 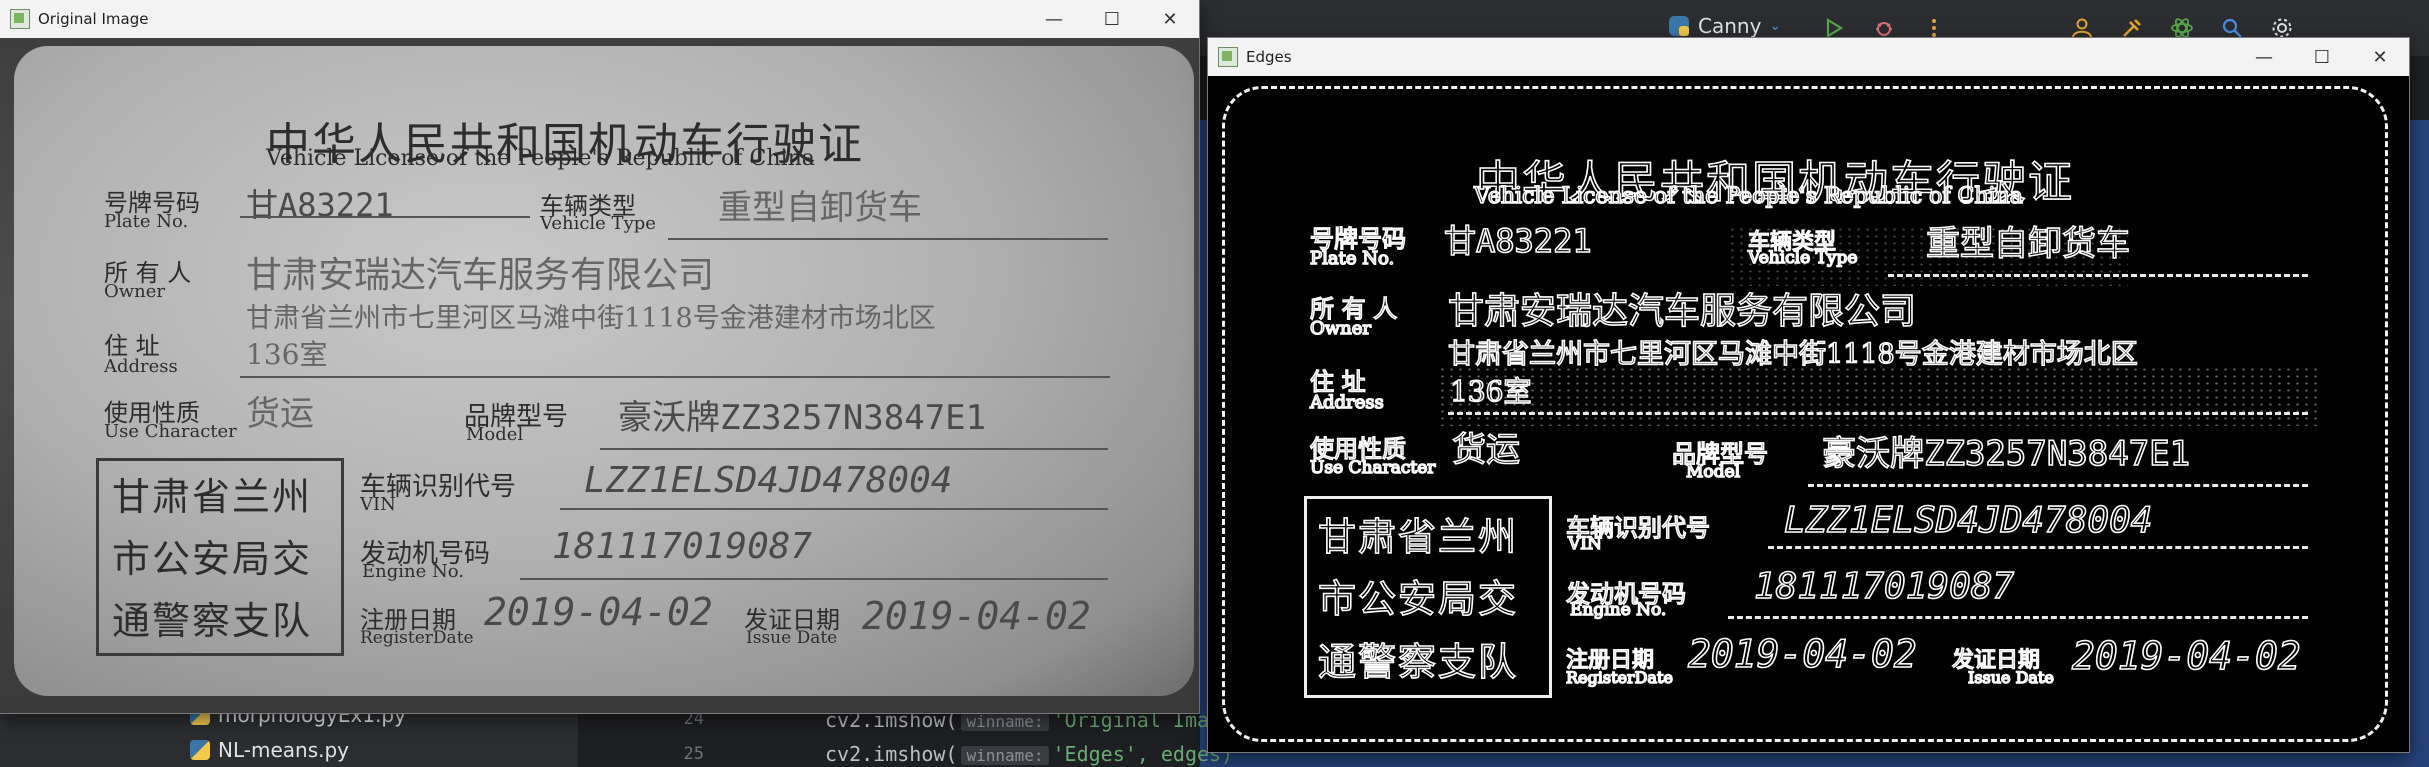 I want to click on line-number: 25, so click(x=693, y=754).